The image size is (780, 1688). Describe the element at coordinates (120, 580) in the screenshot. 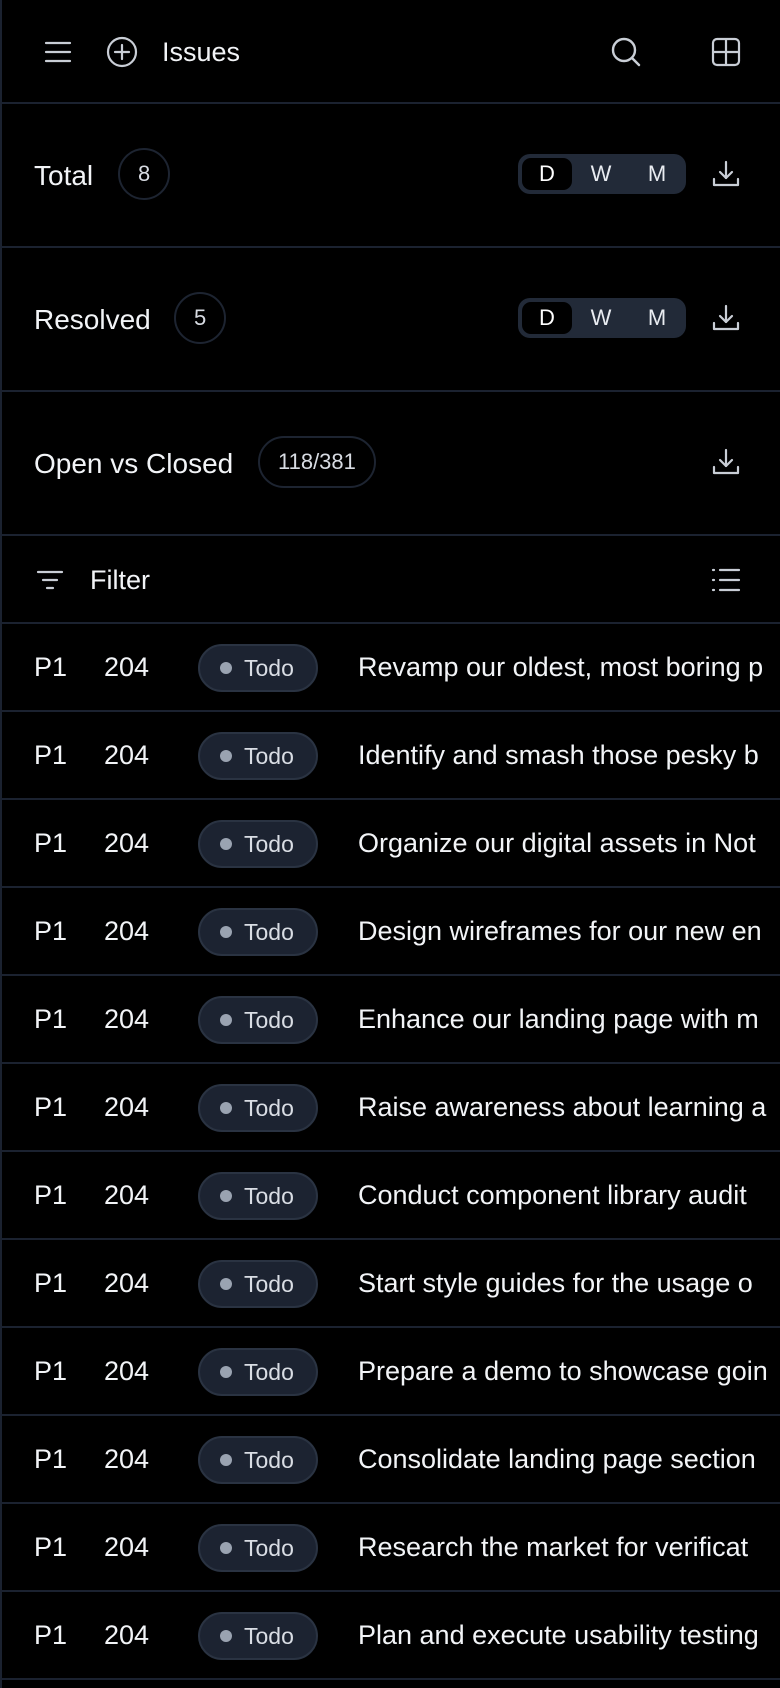

I see `filter-button: Filter` at that location.